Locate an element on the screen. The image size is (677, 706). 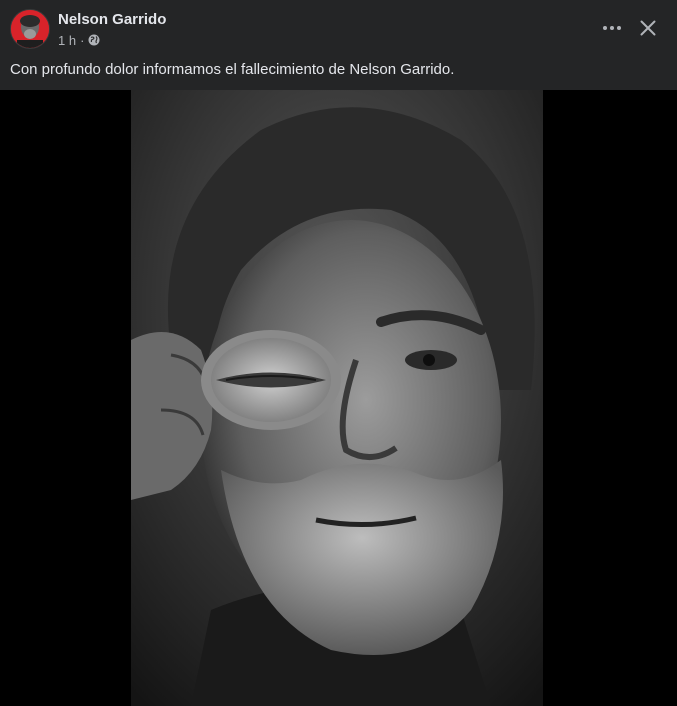
close-button is located at coordinates (648, 28).